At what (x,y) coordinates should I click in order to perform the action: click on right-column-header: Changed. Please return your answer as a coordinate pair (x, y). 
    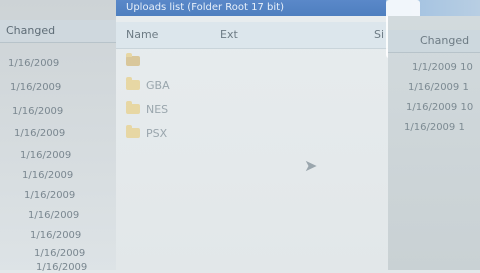
    Looking at the image, I should click on (434, 41).